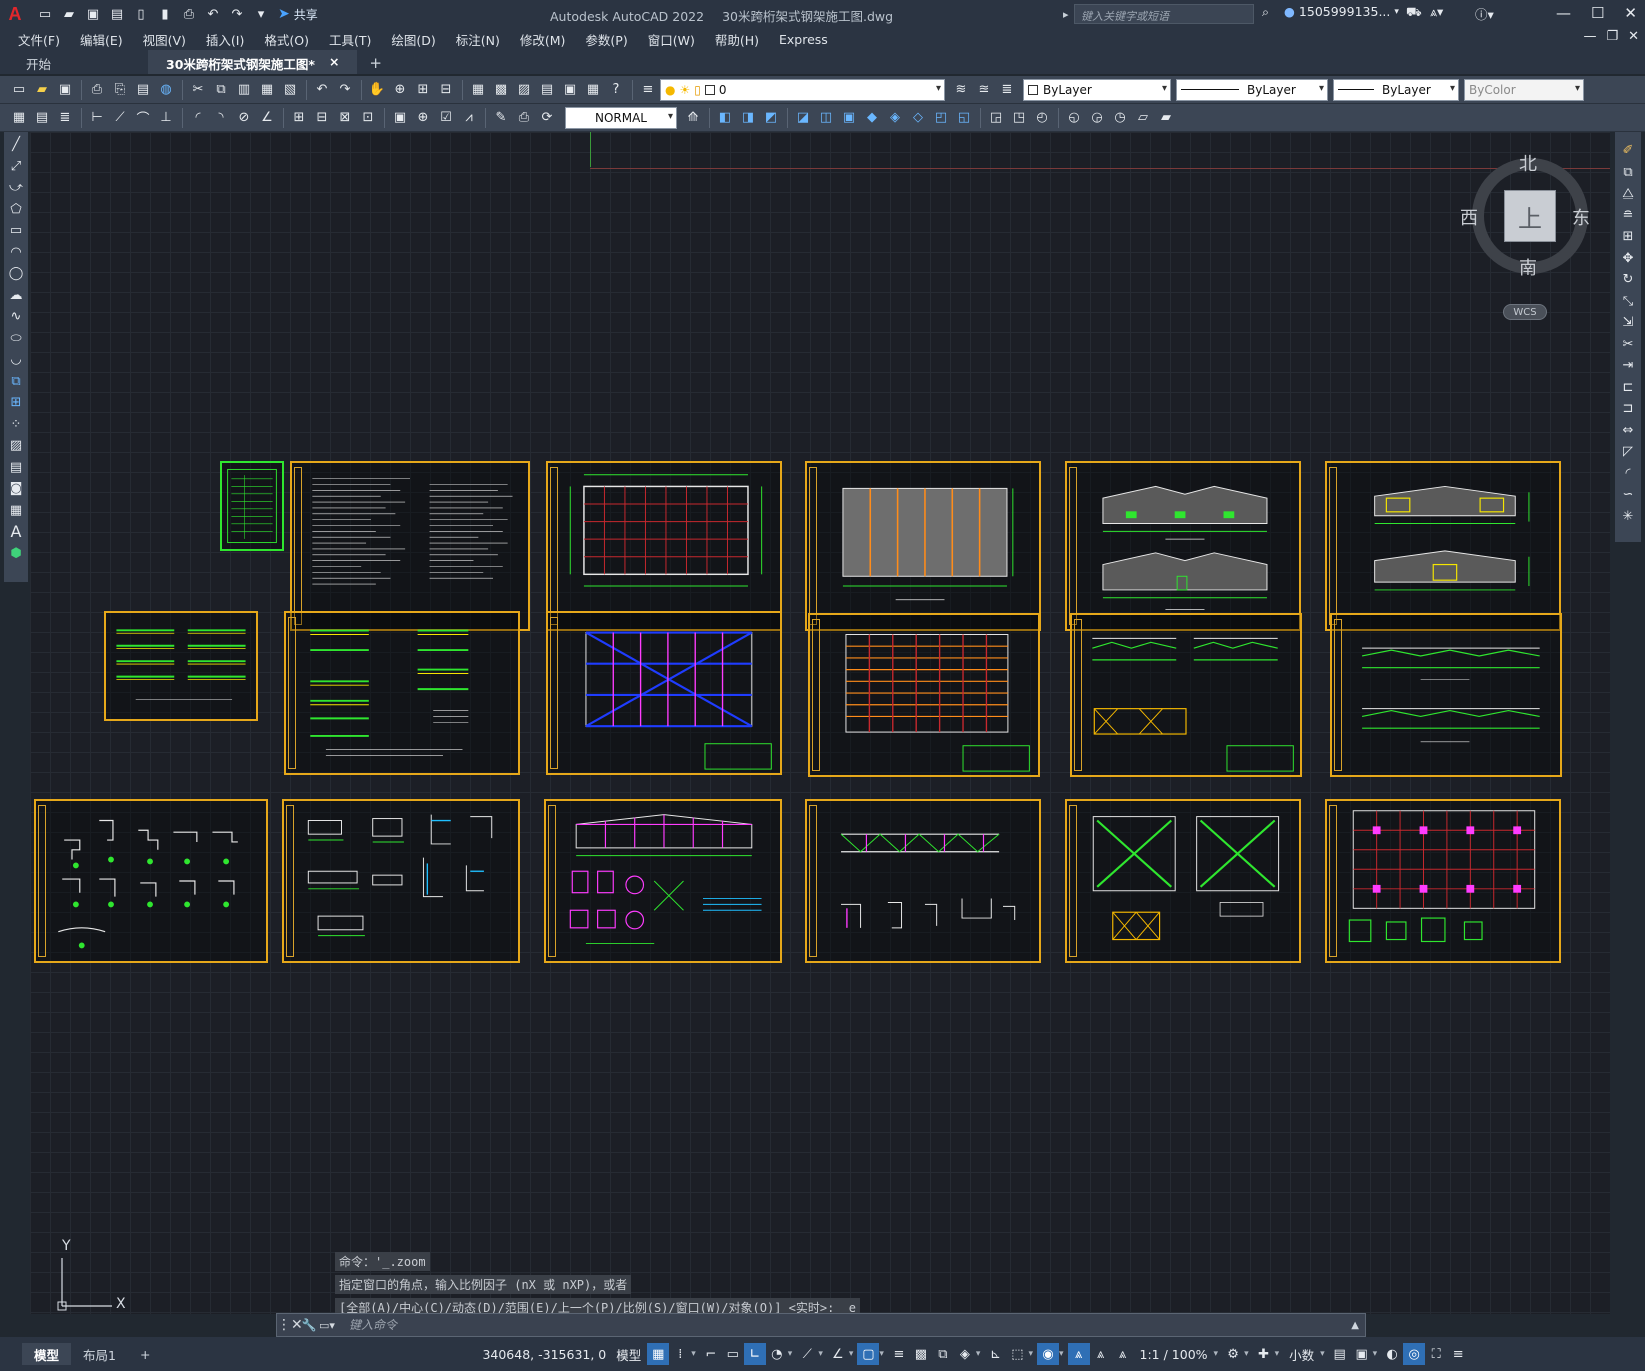 This screenshot has height=1371, width=1645. What do you see at coordinates (1362, 1354) in the screenshot?
I see `lock-ui-icon: ▣` at bounding box center [1362, 1354].